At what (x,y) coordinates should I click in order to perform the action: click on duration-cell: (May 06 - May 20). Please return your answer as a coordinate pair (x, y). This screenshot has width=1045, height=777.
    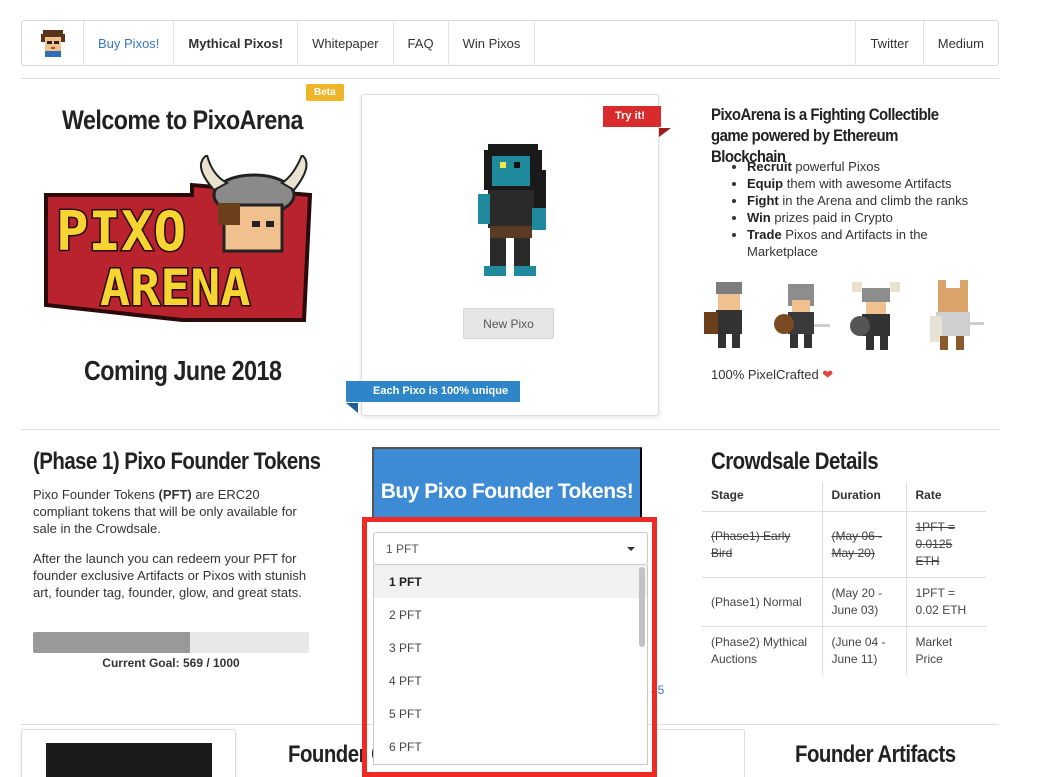
    Looking at the image, I should click on (863, 544).